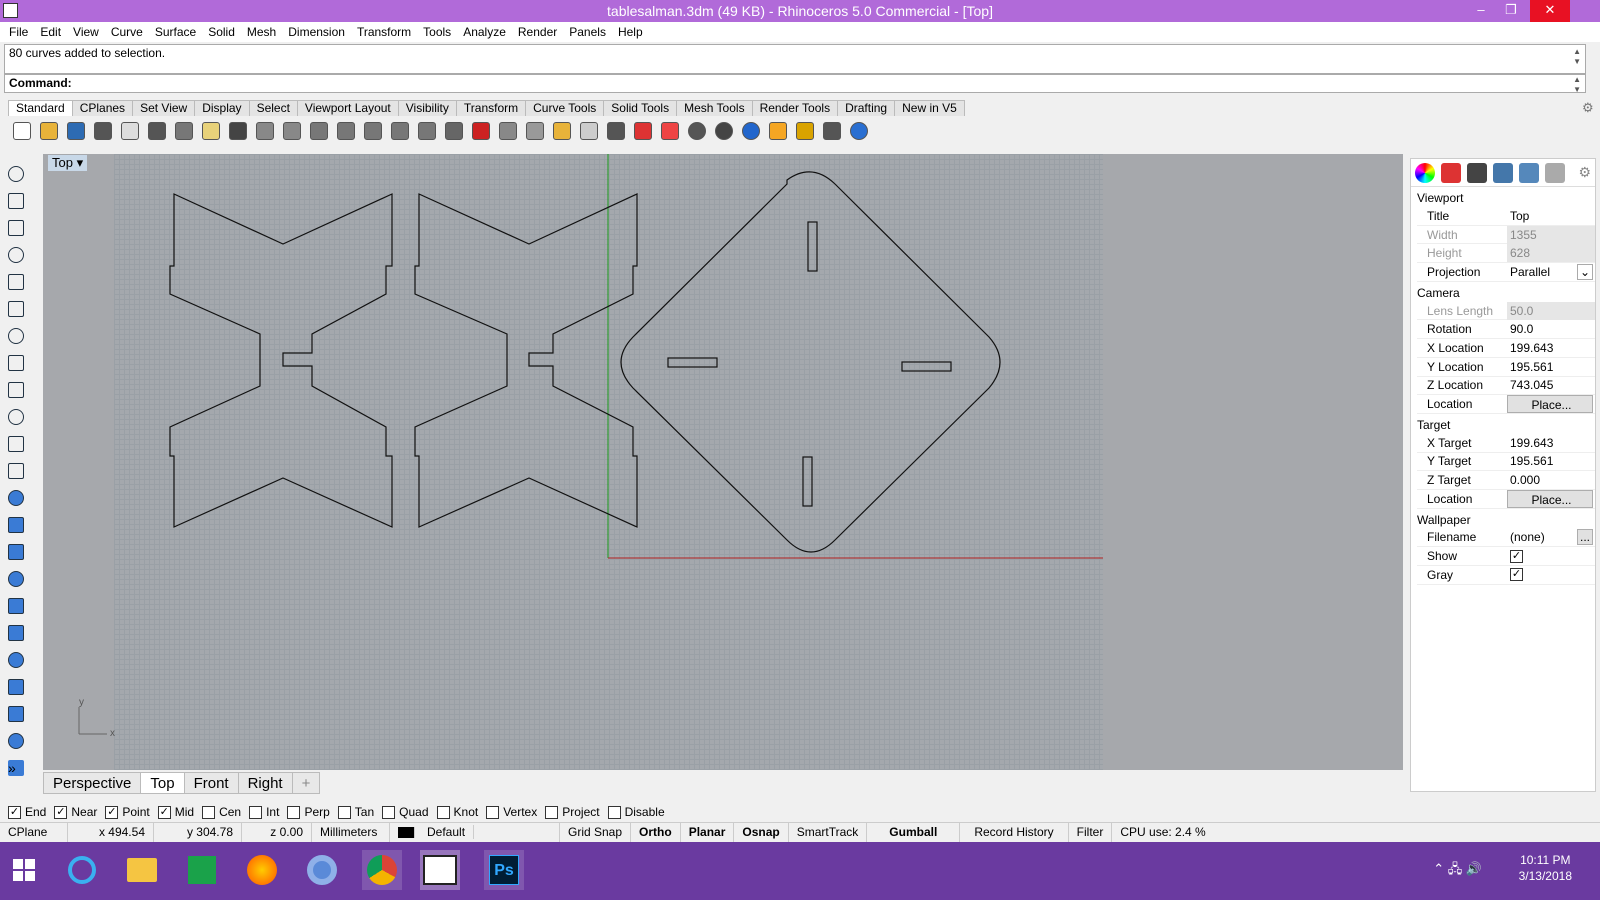  I want to click on property-value-z-target: 0.000, so click(1551, 480).